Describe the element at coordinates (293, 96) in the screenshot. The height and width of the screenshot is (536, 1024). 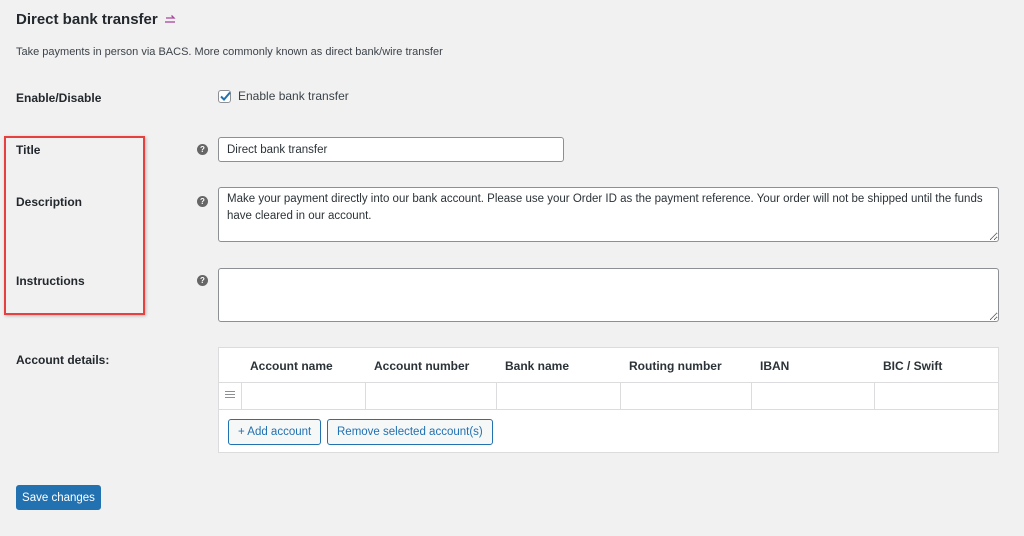
I see `enable-checkbox-label: Enable bank transfer` at that location.